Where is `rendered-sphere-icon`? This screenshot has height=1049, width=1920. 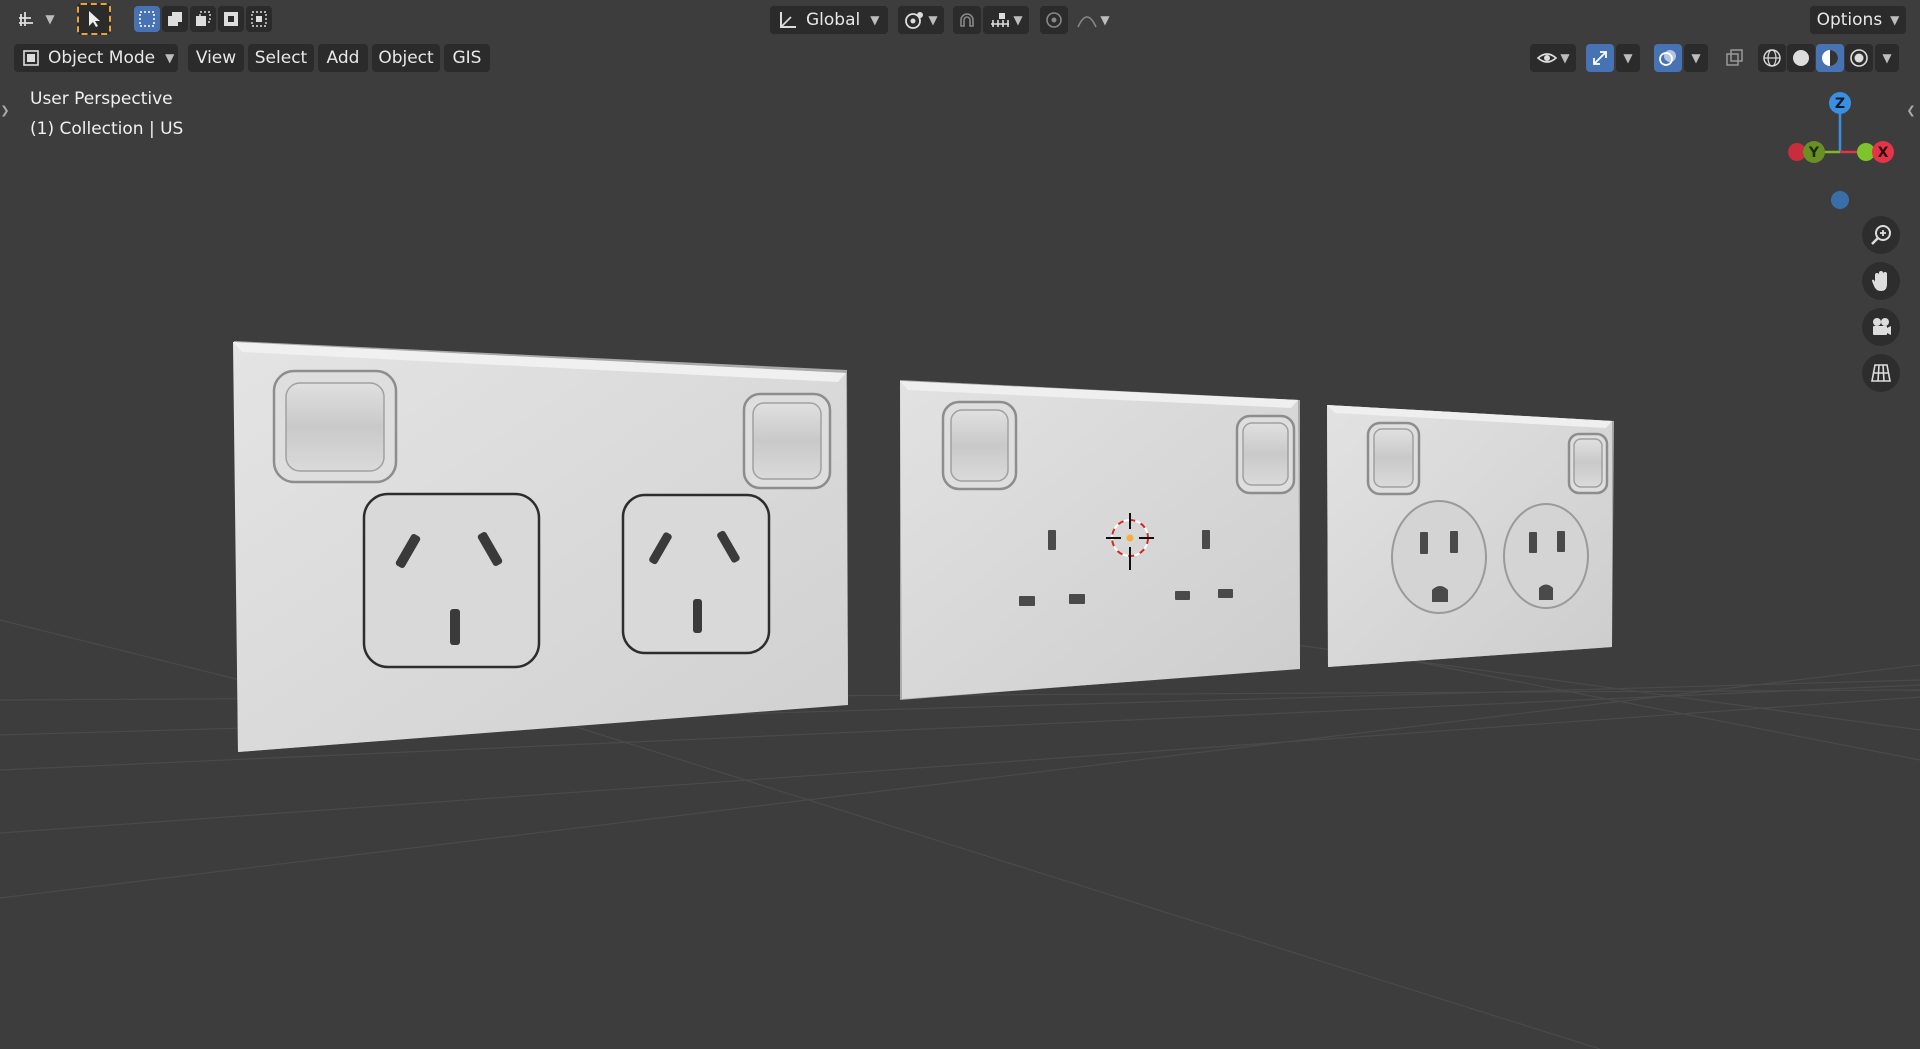
rendered-sphere-icon is located at coordinates (1859, 58).